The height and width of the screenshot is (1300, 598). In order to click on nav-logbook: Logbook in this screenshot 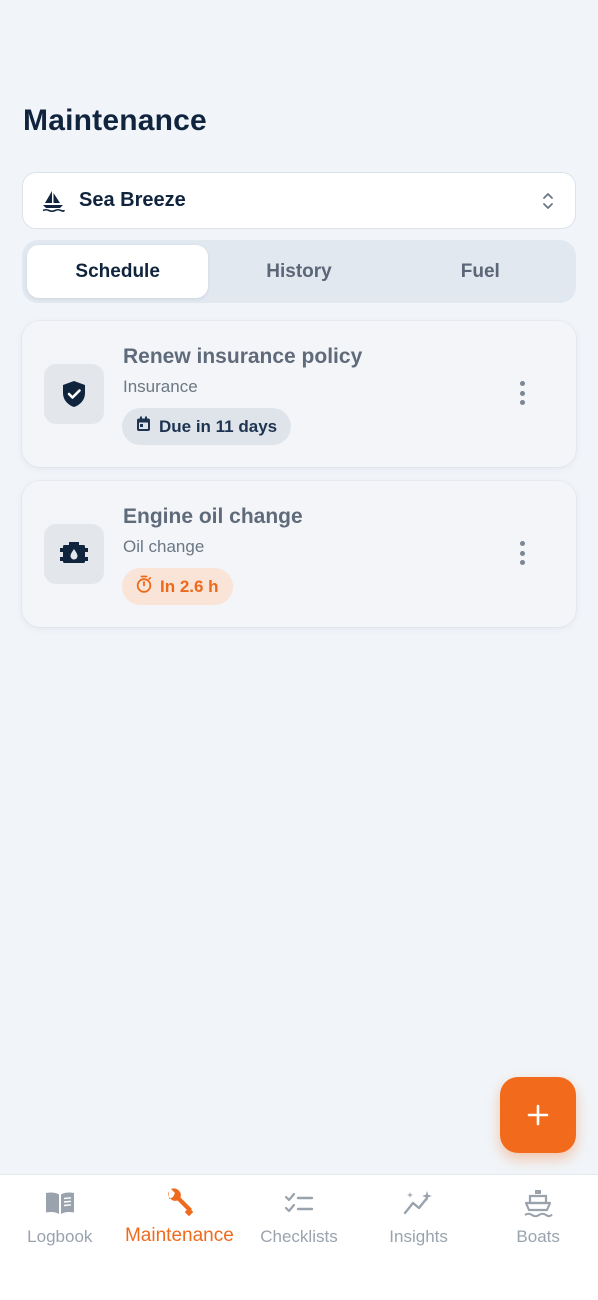, I will do `click(60, 1237)`.